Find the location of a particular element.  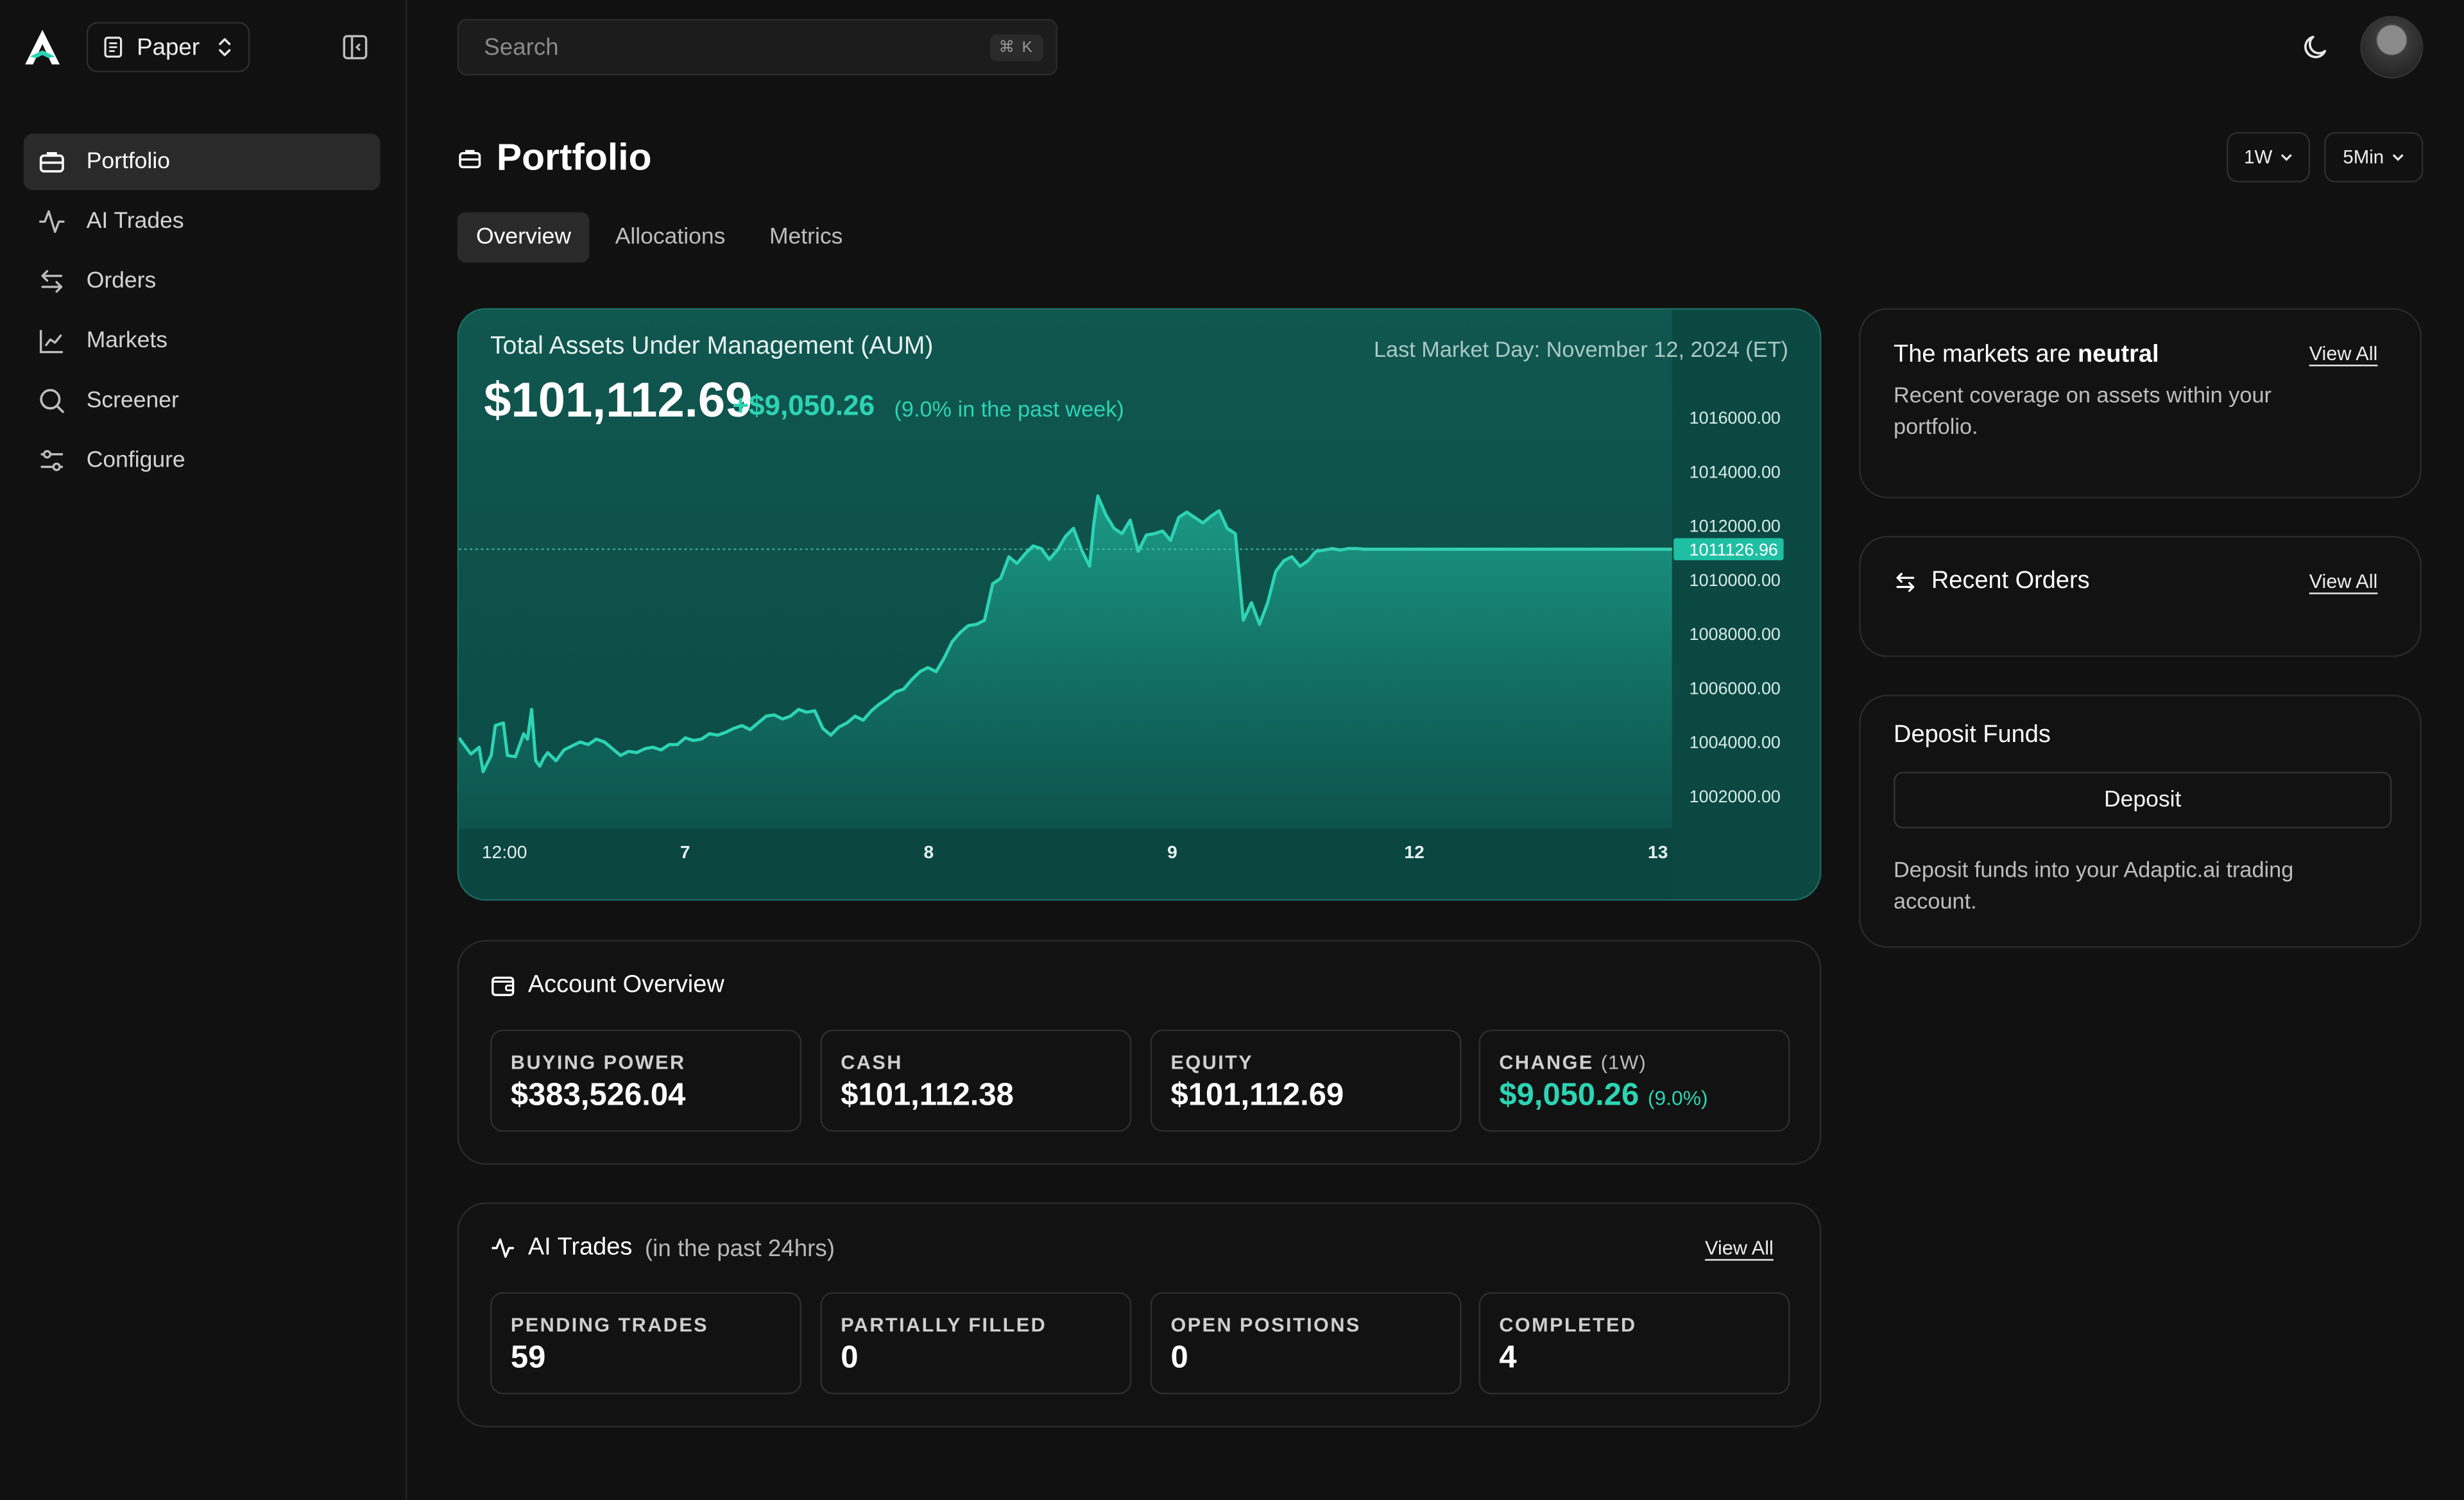

ai-trades-subtitle: (in the past 24hrs) is located at coordinates (740, 1248).